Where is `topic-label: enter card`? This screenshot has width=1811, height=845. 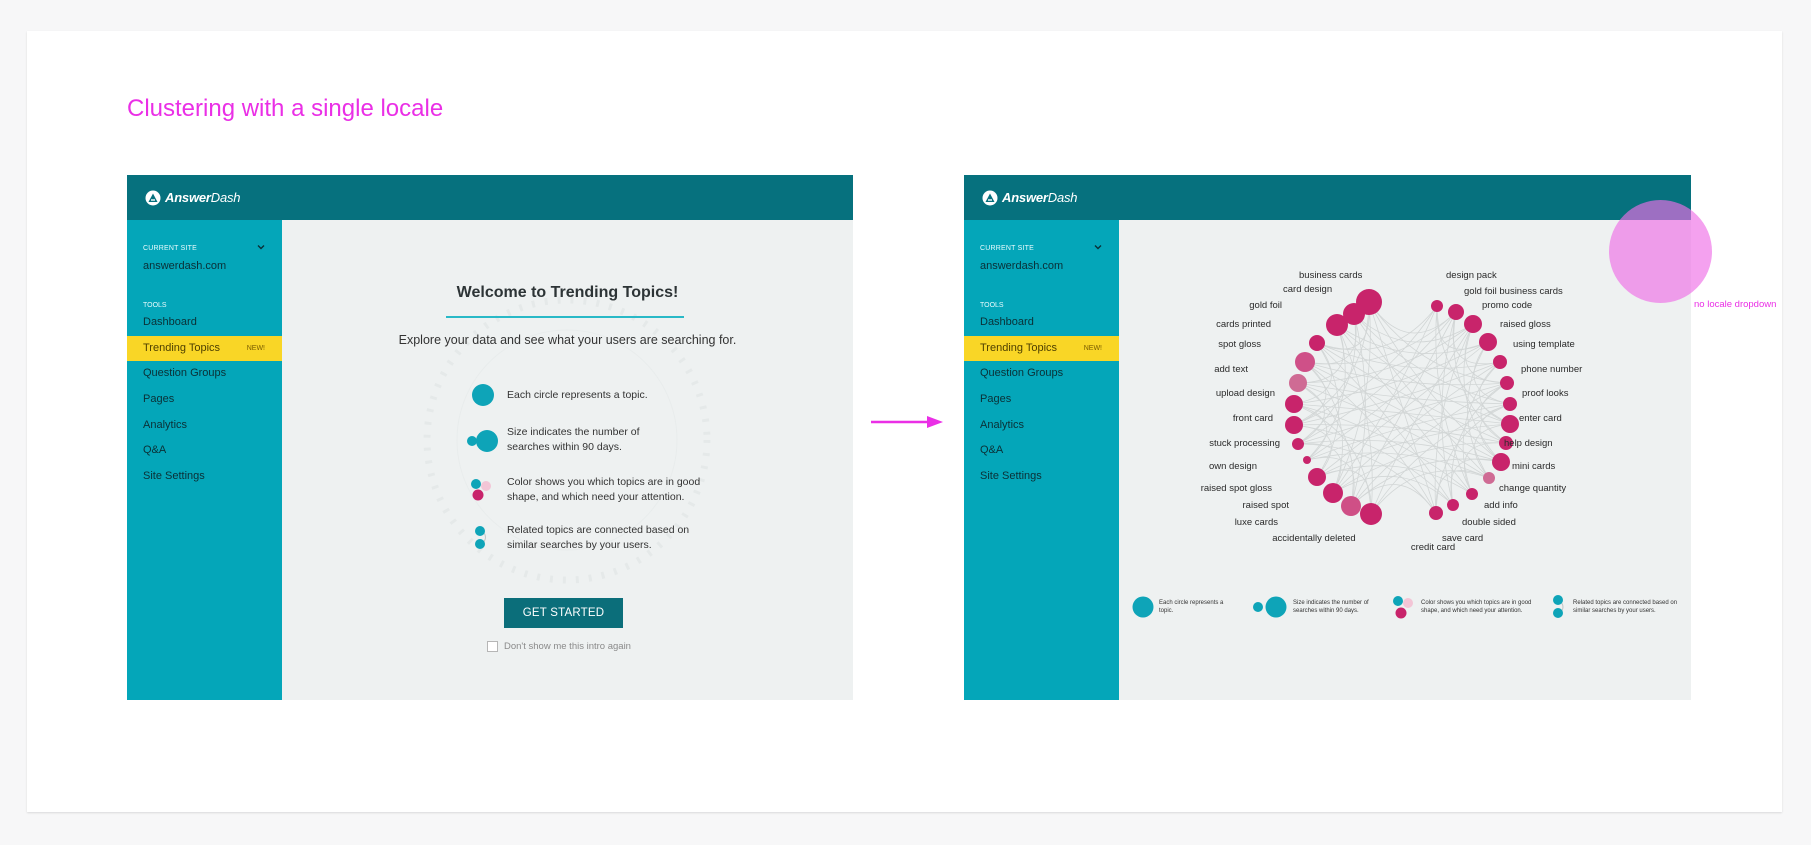
topic-label: enter card is located at coordinates (1540, 418).